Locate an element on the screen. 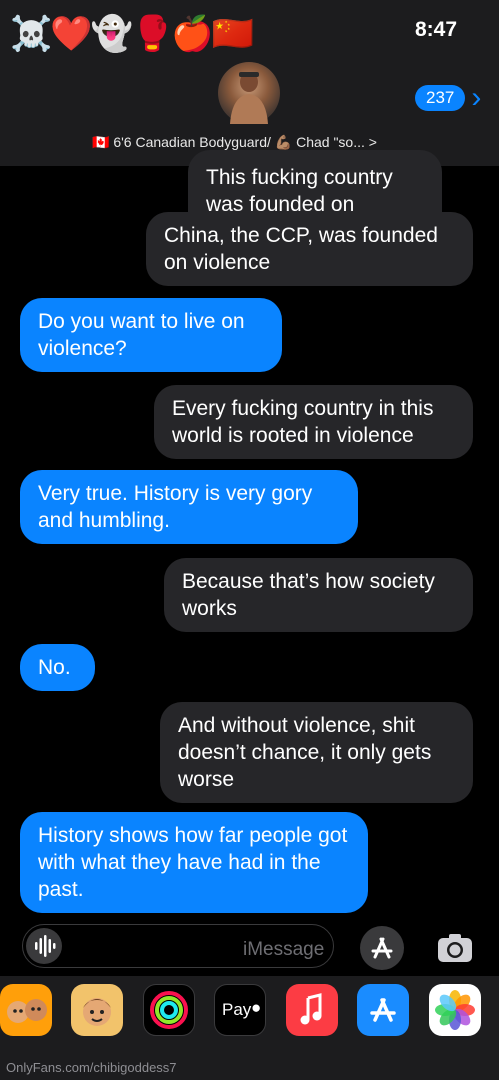 This screenshot has height=1080, width=499. message-bubble-incoming: China, the CCP, was founded on violence is located at coordinates (309, 249).